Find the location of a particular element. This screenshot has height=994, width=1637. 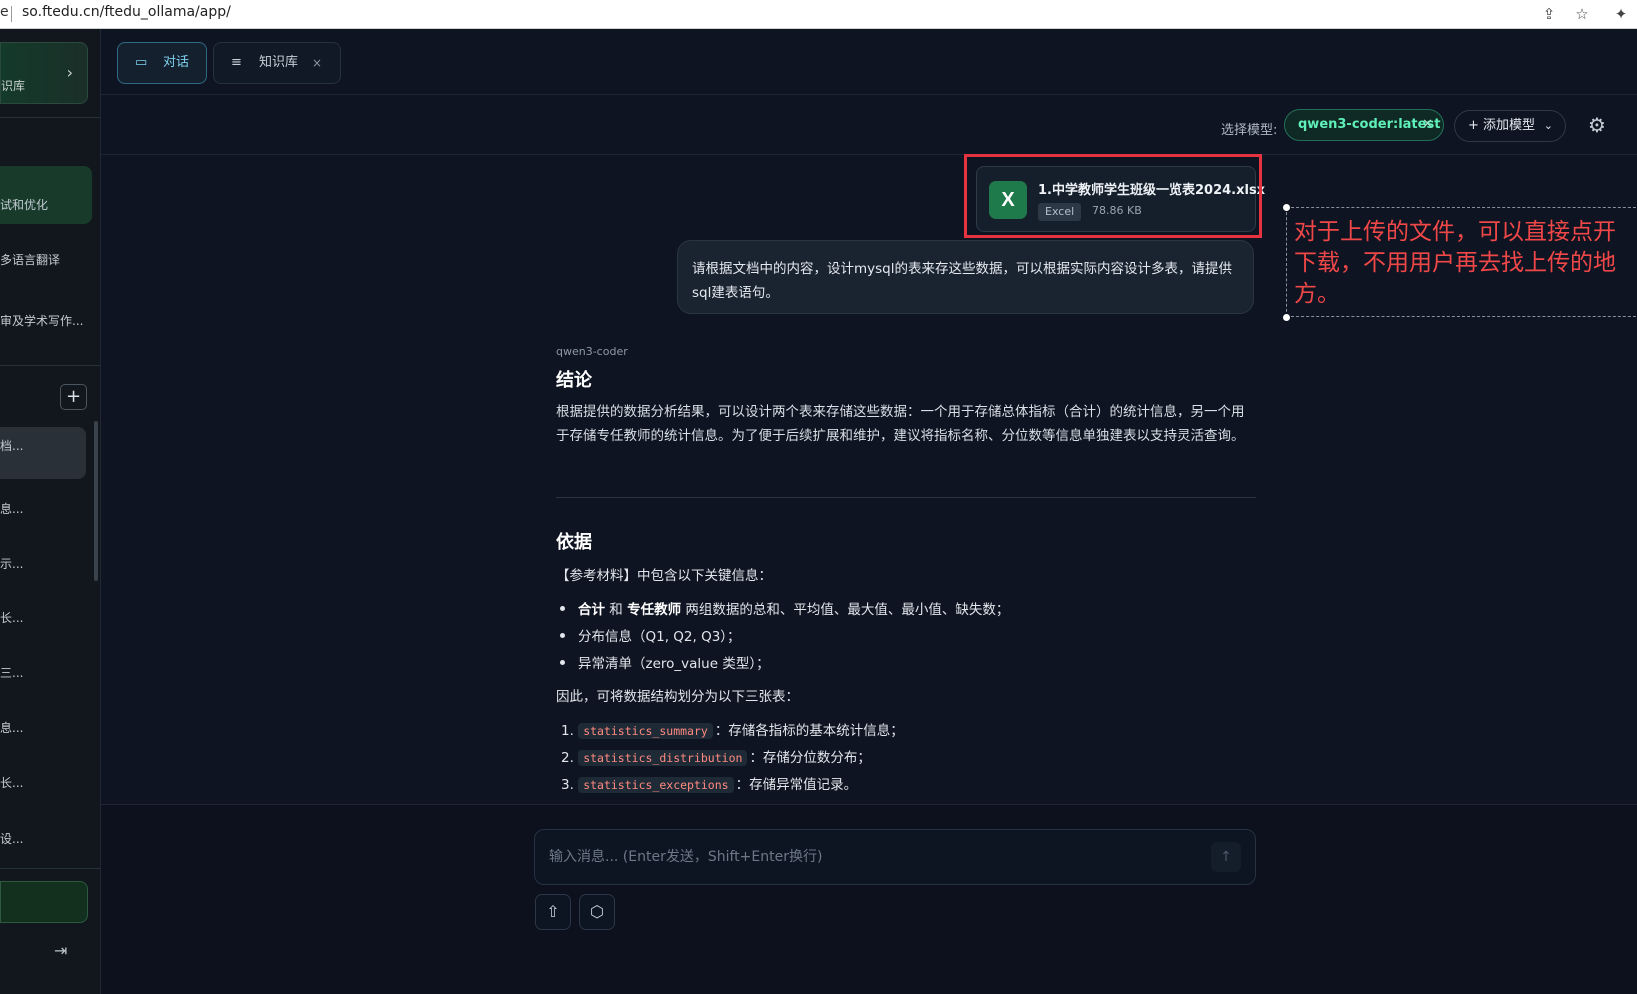

basis-intro: 【参考材料】中包含以下关键信息： is located at coordinates (664, 576).